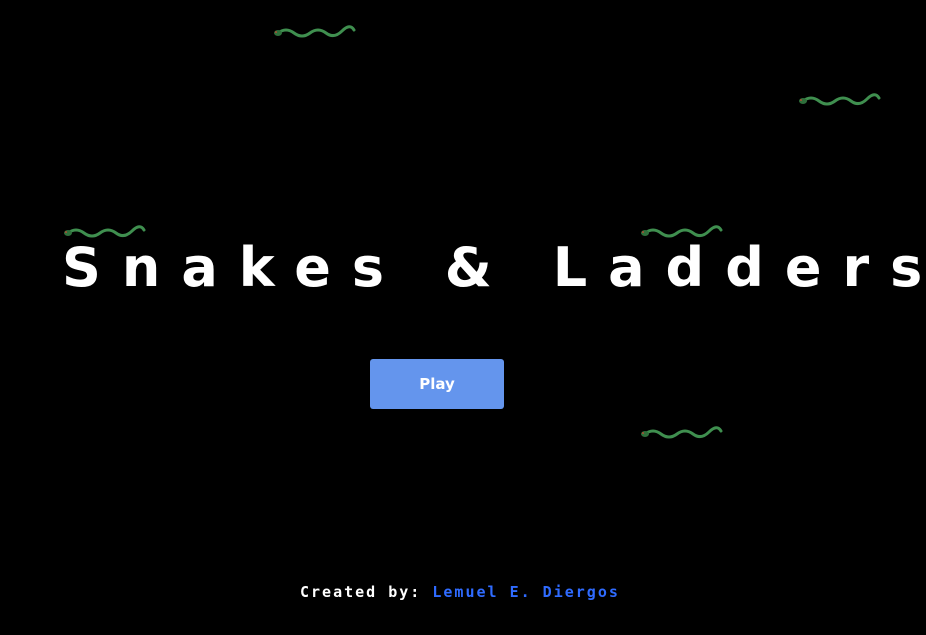 The image size is (926, 635). I want to click on credits: Created by: Lemuel E. Diergos, so click(459, 592).